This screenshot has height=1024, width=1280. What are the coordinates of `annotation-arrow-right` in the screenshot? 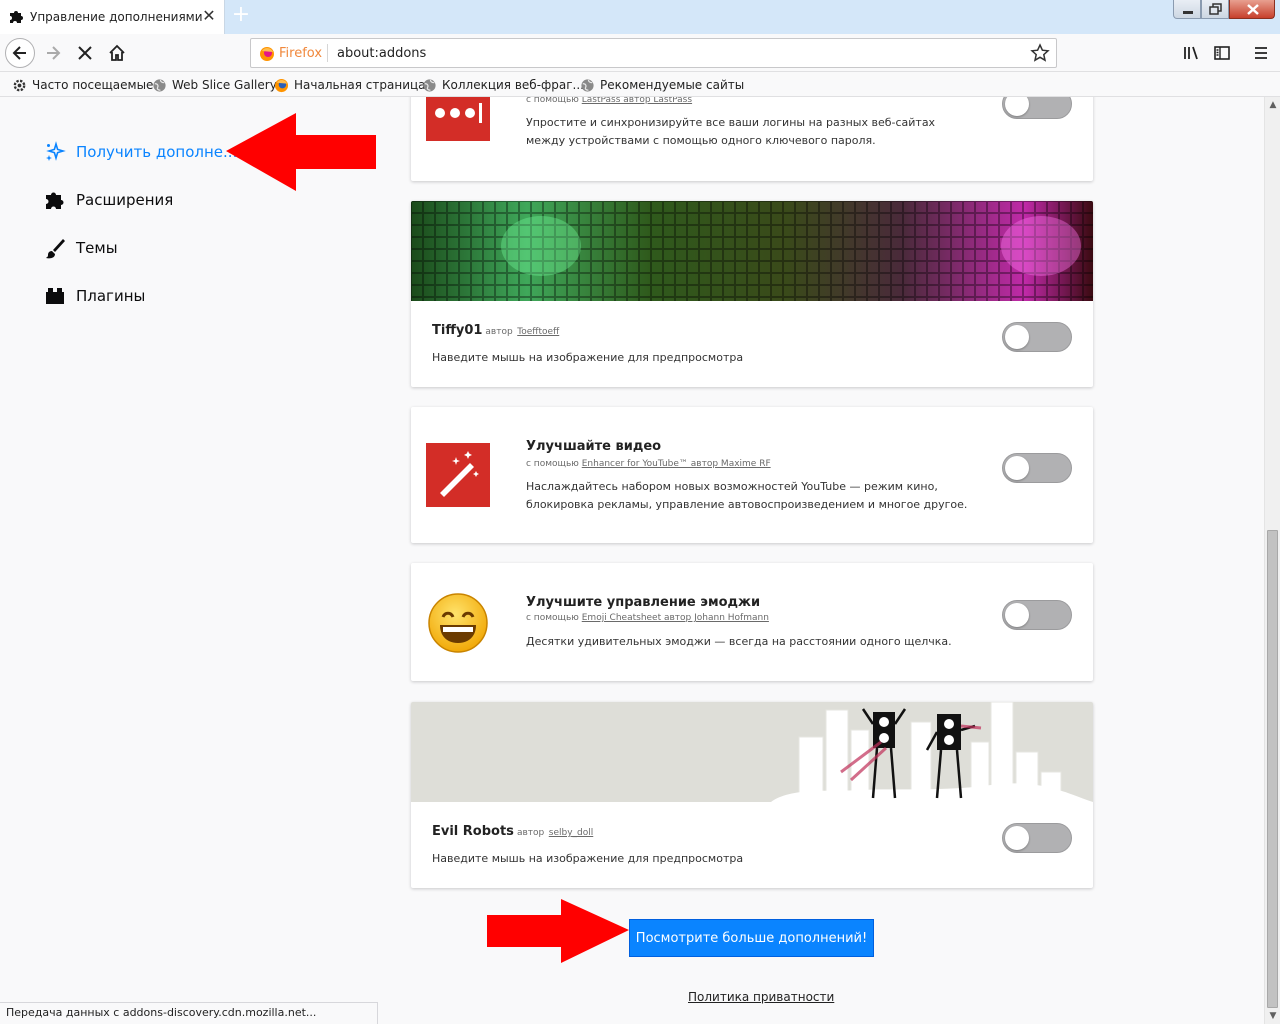 It's located at (558, 931).